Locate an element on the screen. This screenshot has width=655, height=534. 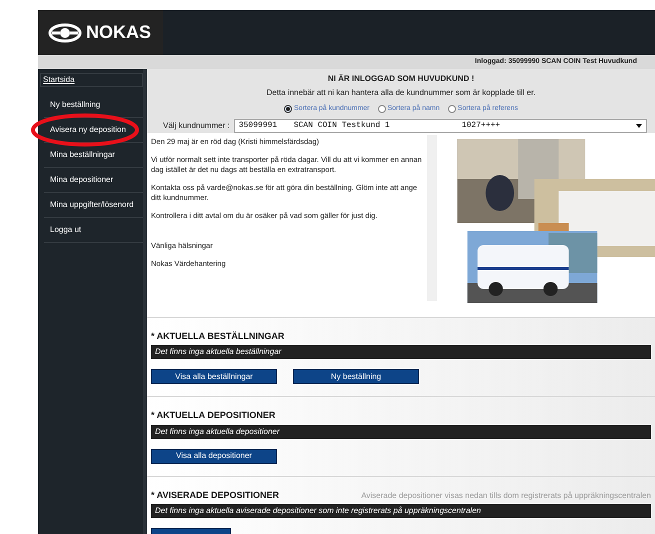
empty-message: Det finns inga aktuella depositioner is located at coordinates (401, 431).